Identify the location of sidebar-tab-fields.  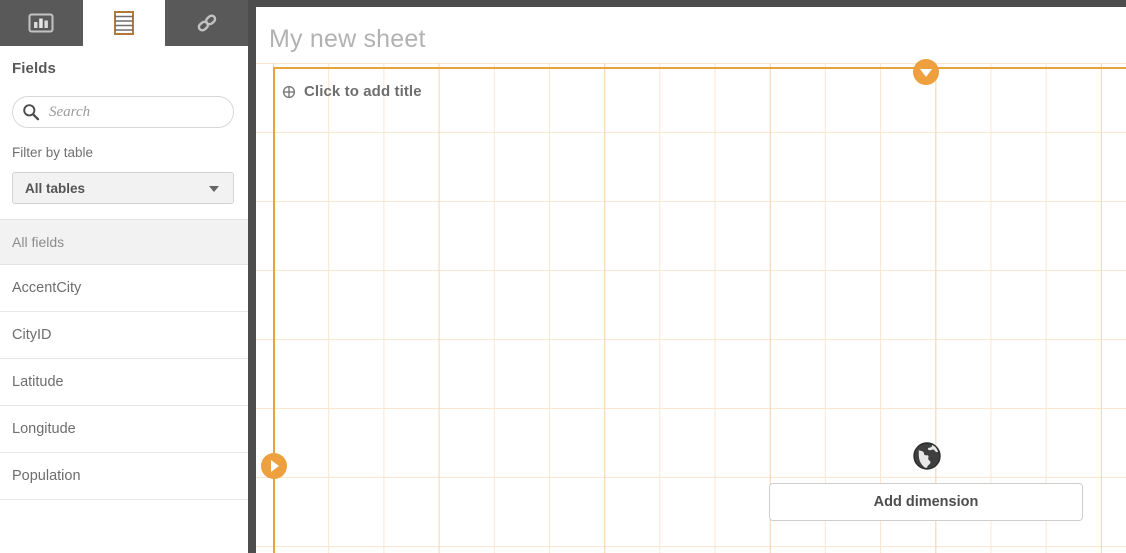
(124, 23).